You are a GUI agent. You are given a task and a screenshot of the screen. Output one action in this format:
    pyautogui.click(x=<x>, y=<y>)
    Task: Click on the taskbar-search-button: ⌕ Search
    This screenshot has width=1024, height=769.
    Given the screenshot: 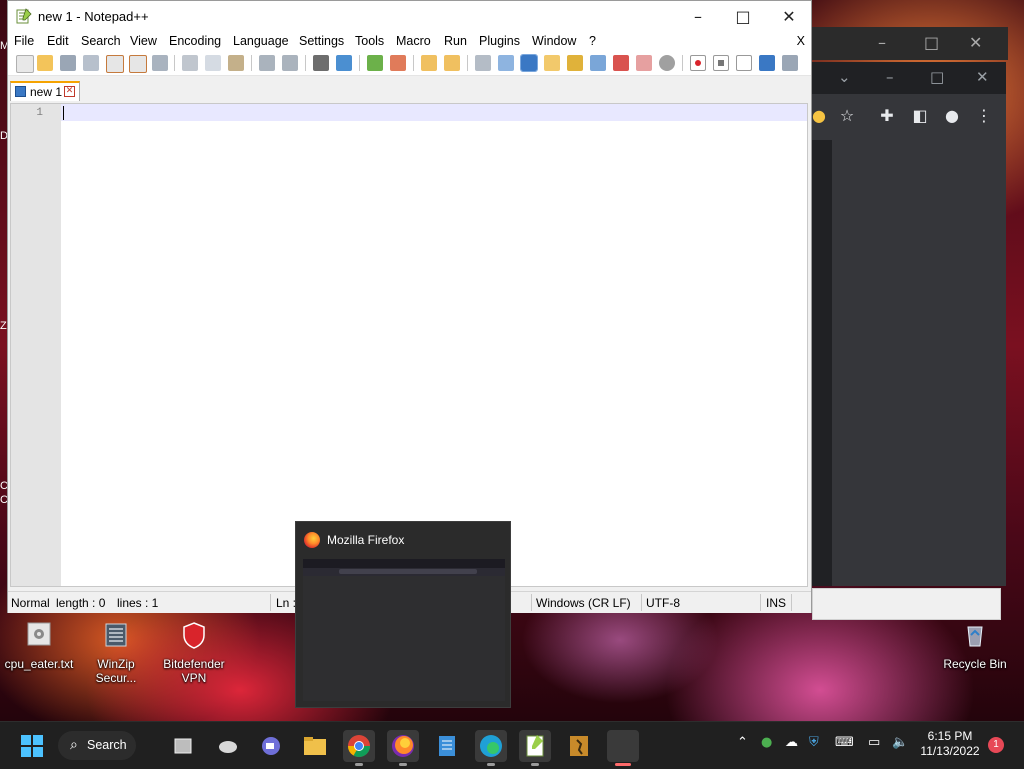 What is the action you would take?
    pyautogui.click(x=97, y=745)
    